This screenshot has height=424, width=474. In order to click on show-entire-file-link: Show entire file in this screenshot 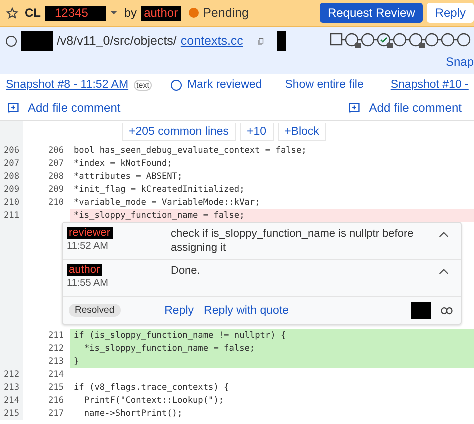, I will do `click(324, 85)`.